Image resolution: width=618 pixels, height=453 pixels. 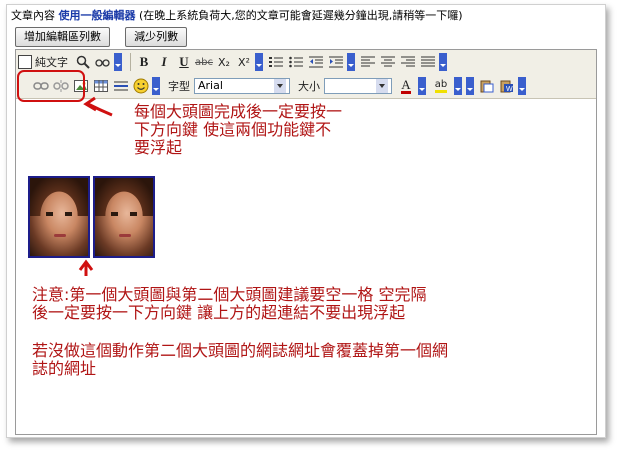 What do you see at coordinates (97, 15) in the screenshot?
I see `editor-mode-link: 使用一般編輯器` at bounding box center [97, 15].